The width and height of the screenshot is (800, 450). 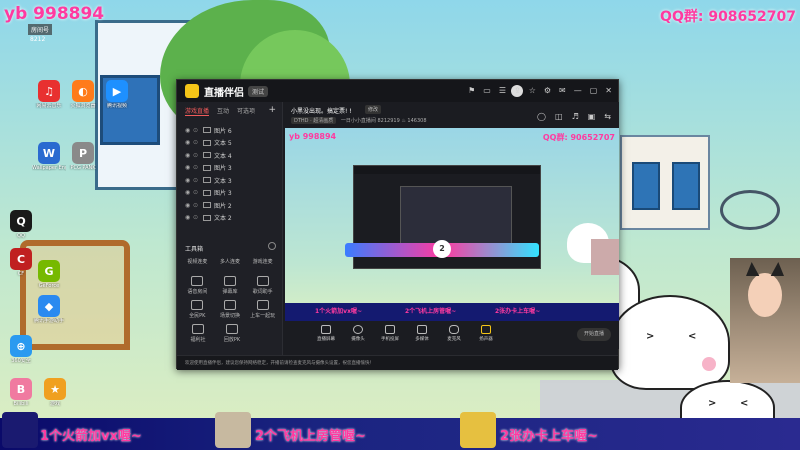 I want to click on desktop-icon-label: 火狐浏览器, so click(x=83, y=106).